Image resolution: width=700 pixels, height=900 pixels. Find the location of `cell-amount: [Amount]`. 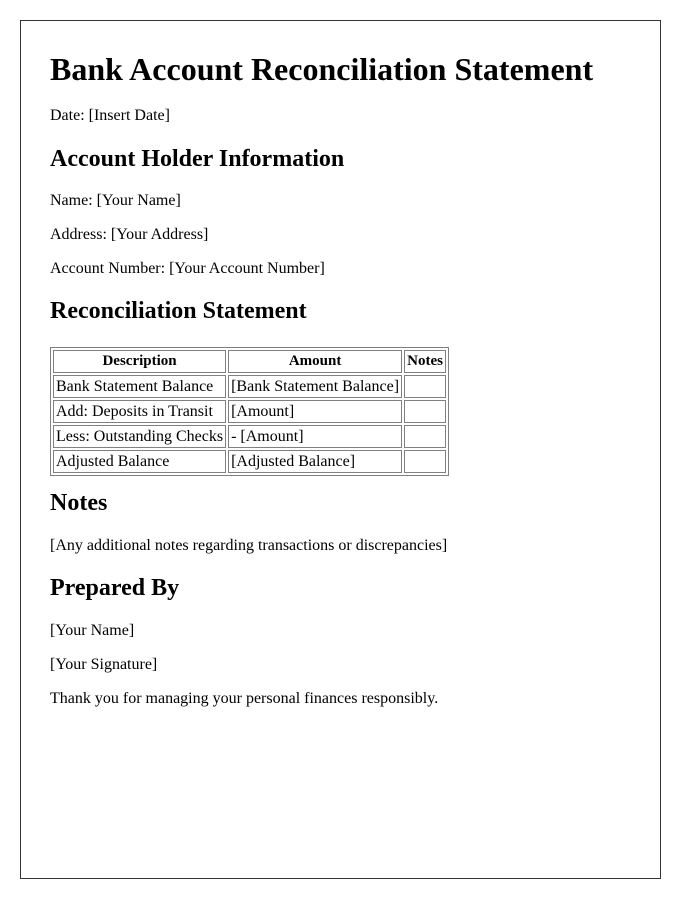

cell-amount: [Amount] is located at coordinates (315, 411).